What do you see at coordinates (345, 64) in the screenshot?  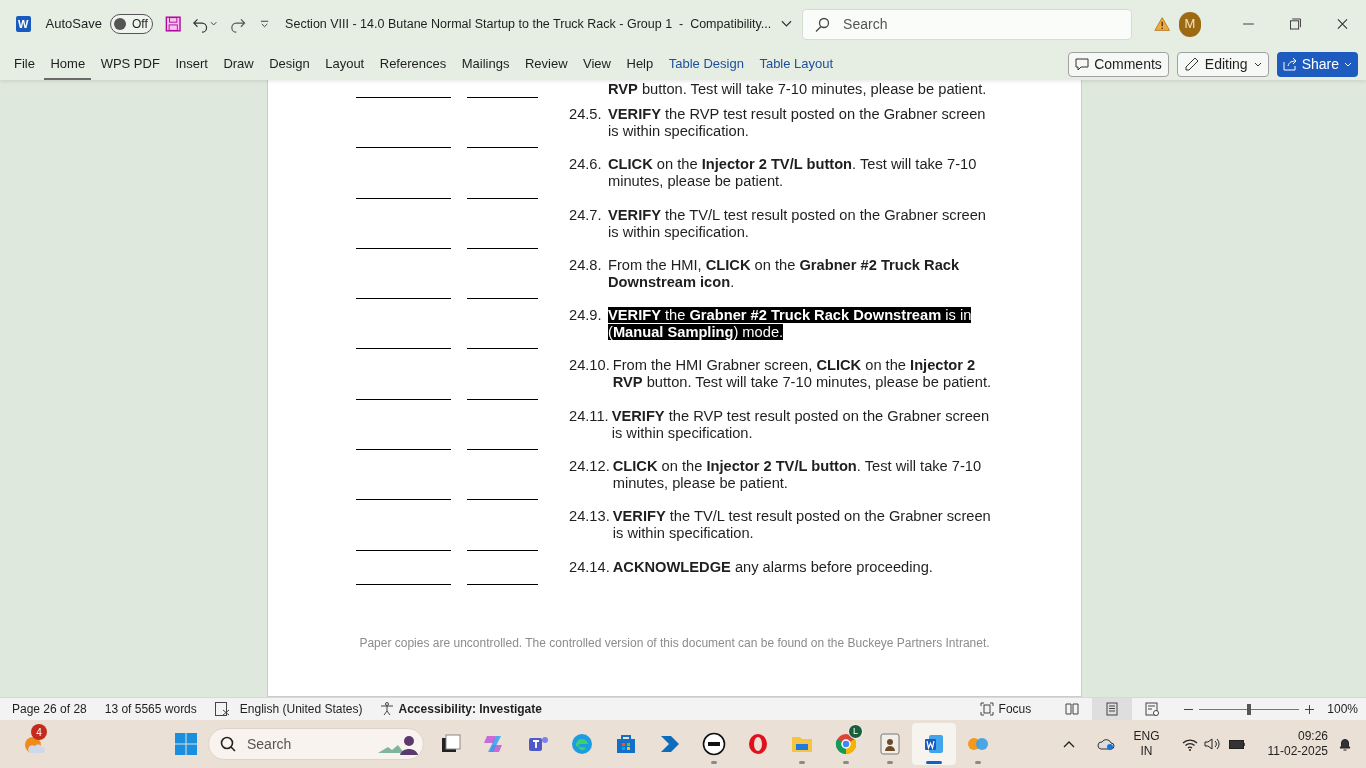 I see `ribbon-tab: Layout` at bounding box center [345, 64].